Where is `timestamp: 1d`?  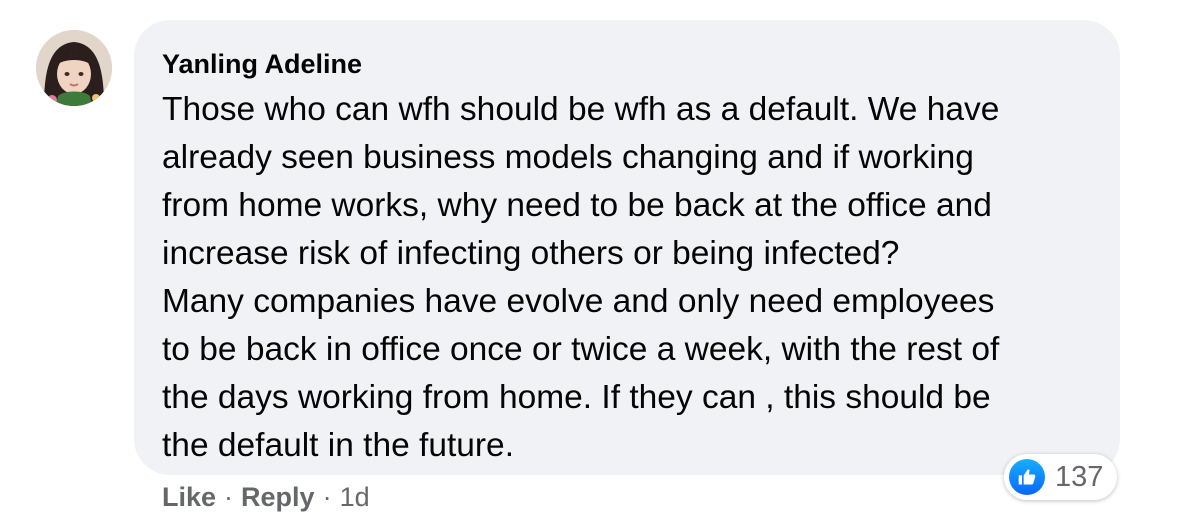 timestamp: 1d is located at coordinates (355, 497).